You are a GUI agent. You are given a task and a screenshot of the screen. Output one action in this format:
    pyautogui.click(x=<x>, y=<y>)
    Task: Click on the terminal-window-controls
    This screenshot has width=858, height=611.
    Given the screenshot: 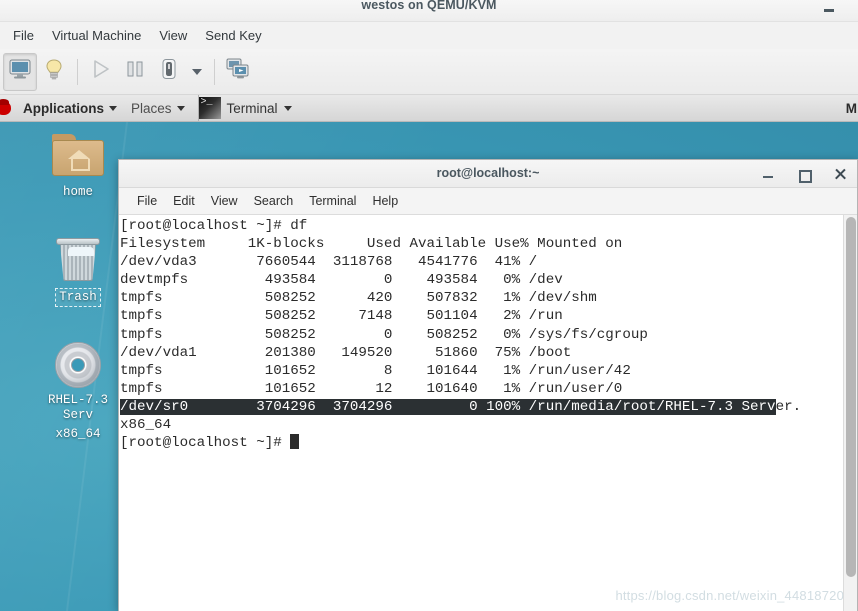 What is the action you would take?
    pyautogui.click(x=804, y=174)
    